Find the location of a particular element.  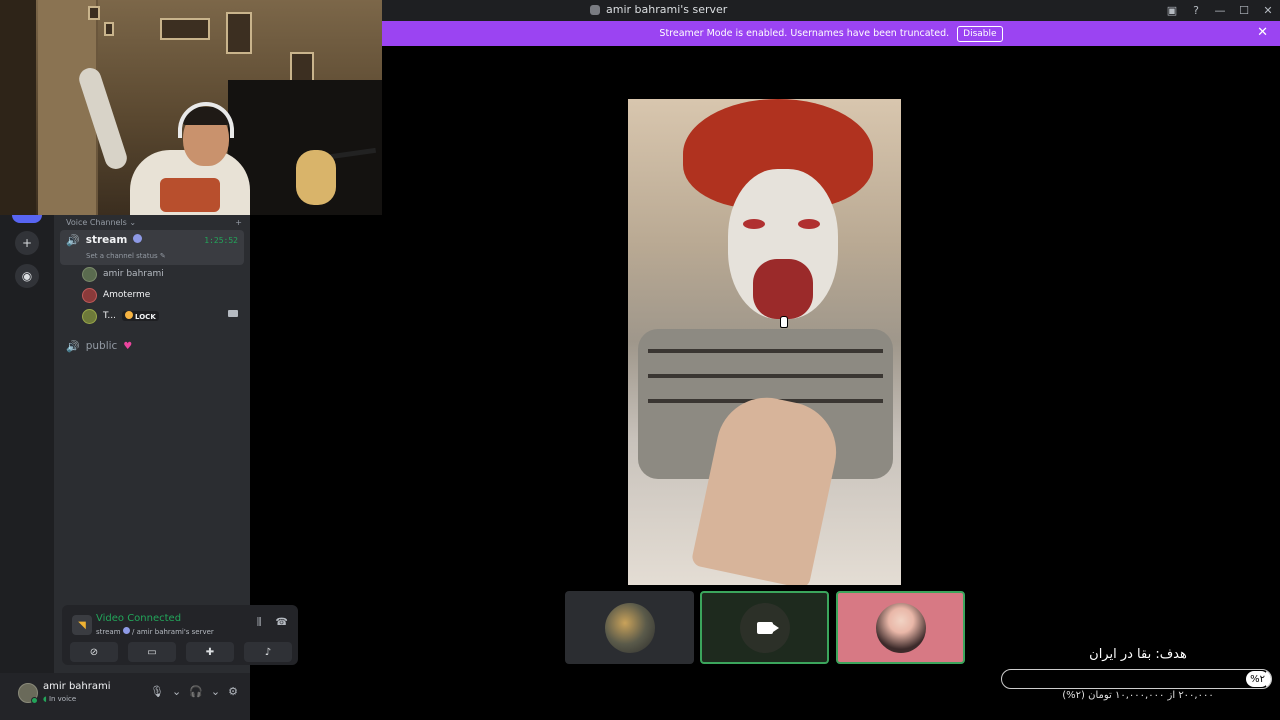

webcam-headphones is located at coordinates (206, 120).